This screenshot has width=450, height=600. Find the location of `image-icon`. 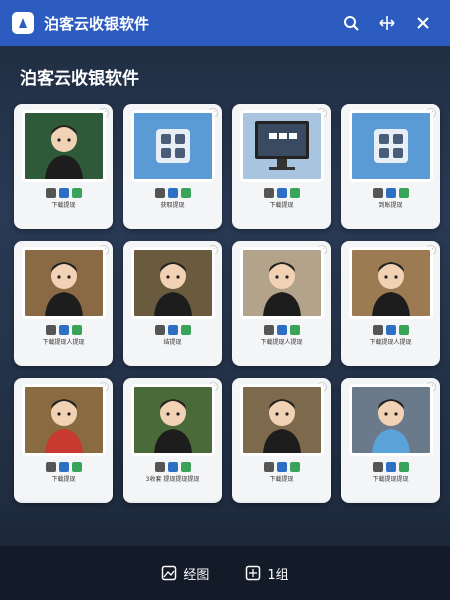

image-icon is located at coordinates (169, 573).